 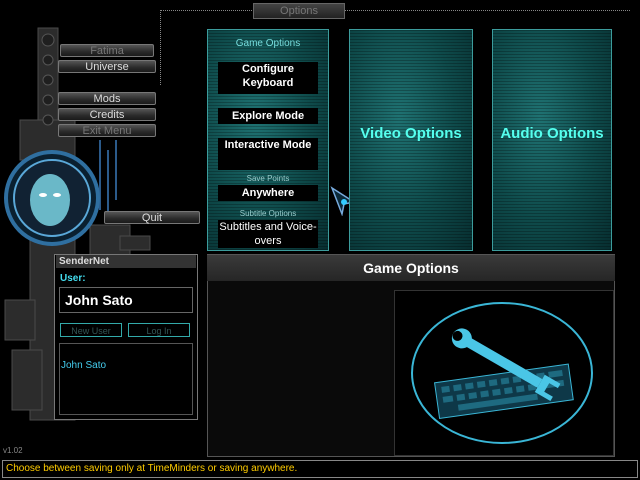 What do you see at coordinates (152, 217) in the screenshot?
I see `quit-button: Quit` at bounding box center [152, 217].